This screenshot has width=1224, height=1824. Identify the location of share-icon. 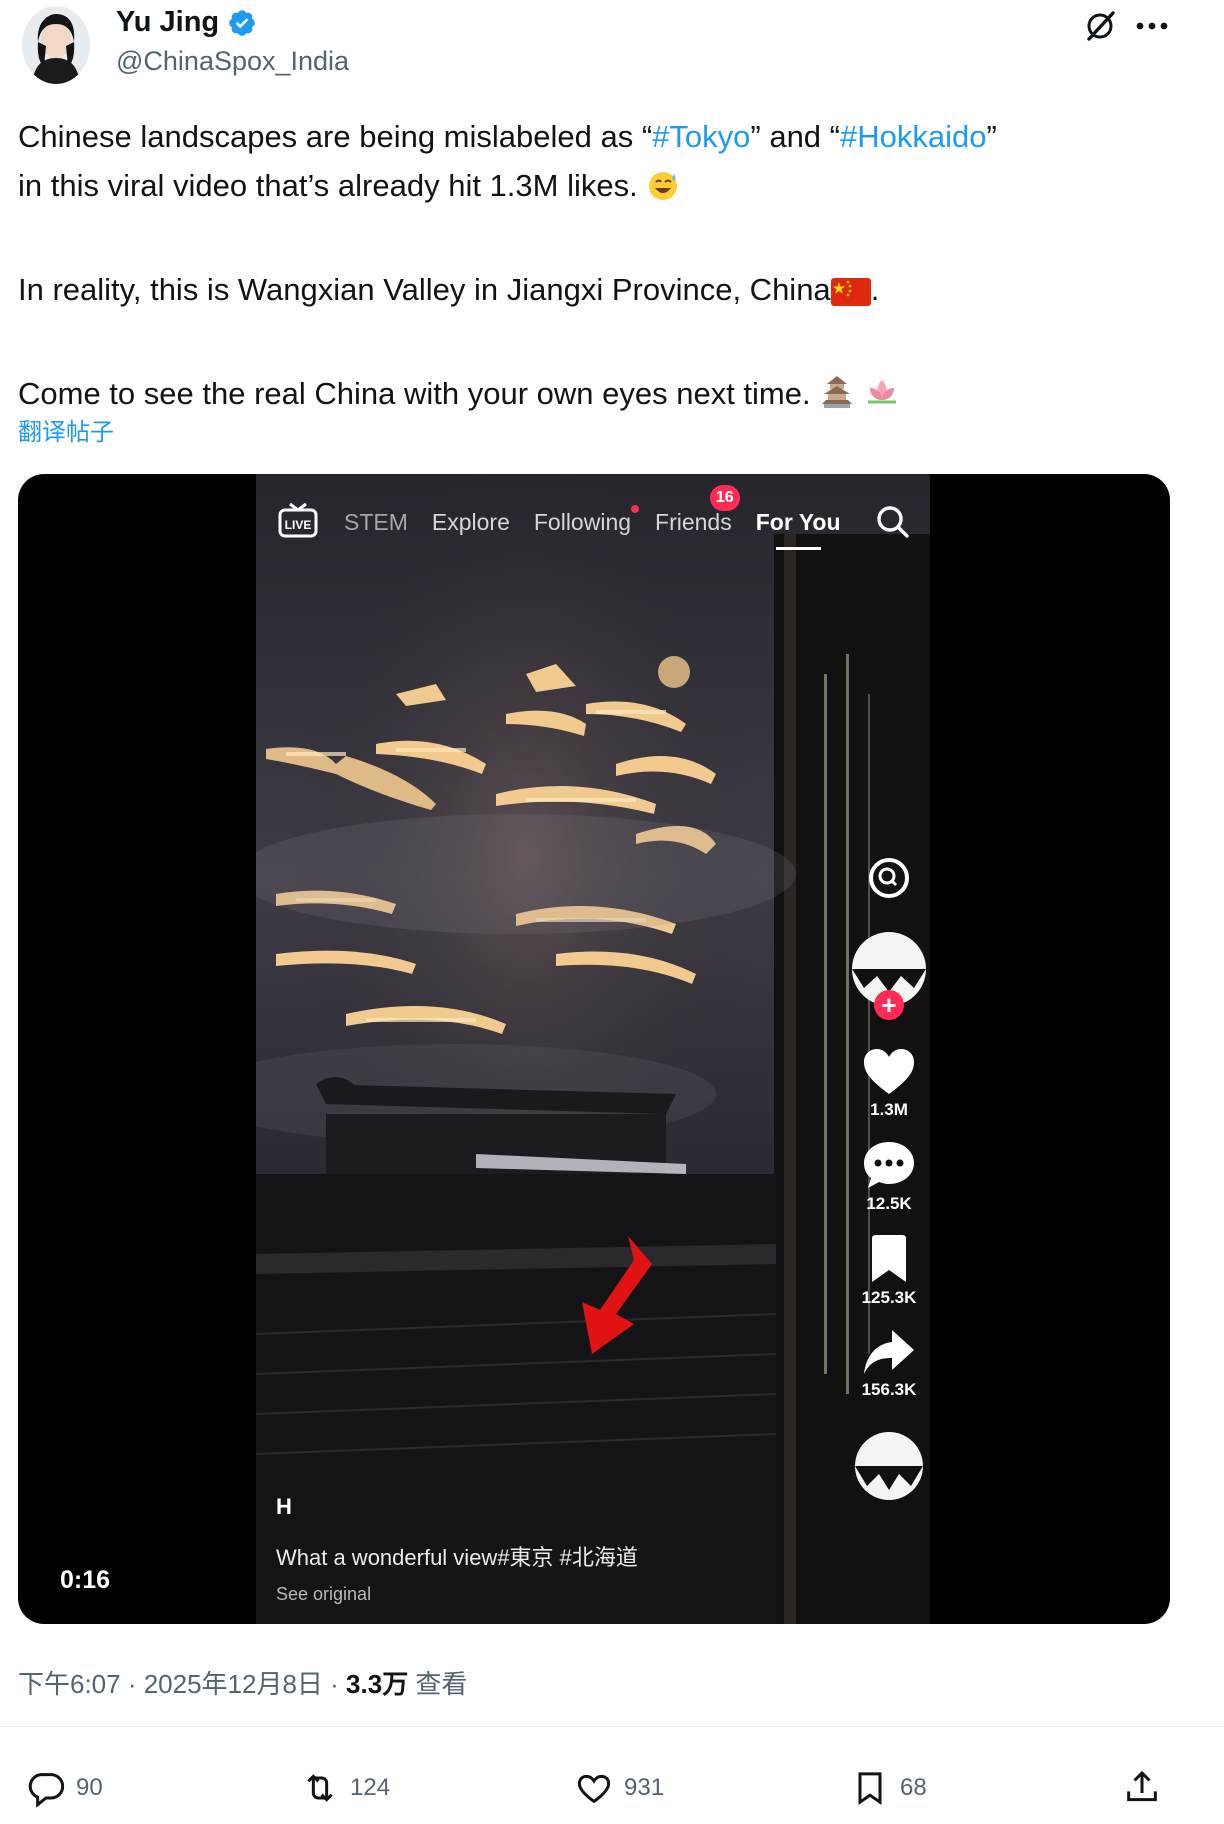
(1142, 1786).